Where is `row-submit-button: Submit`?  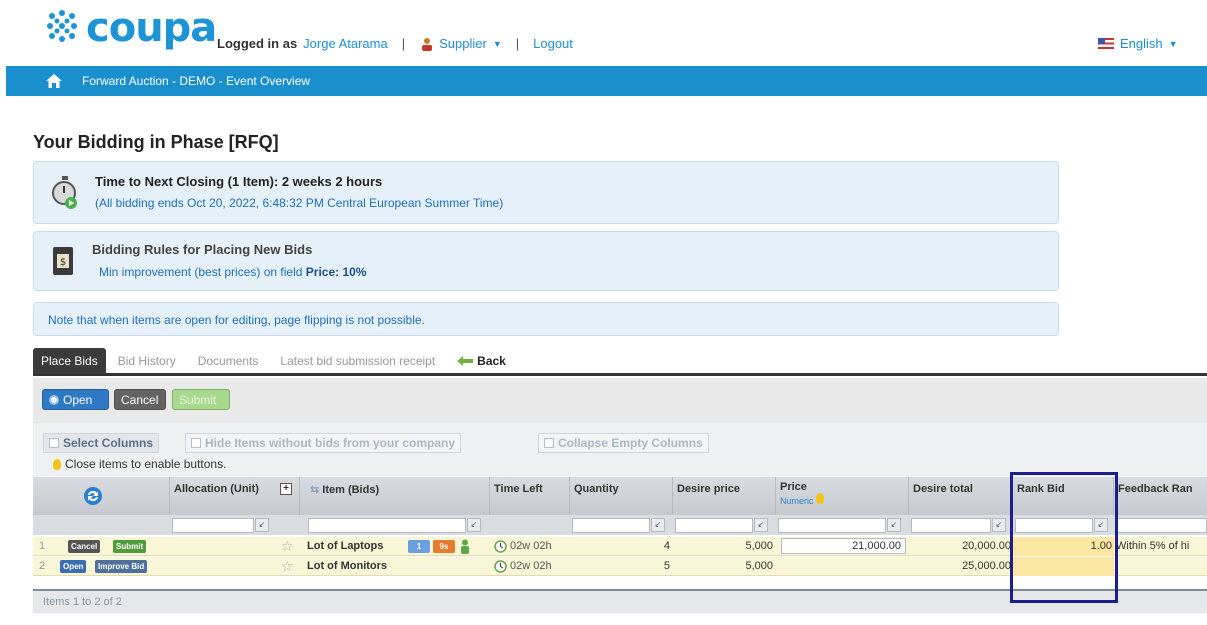
row-submit-button: Submit is located at coordinates (130, 546).